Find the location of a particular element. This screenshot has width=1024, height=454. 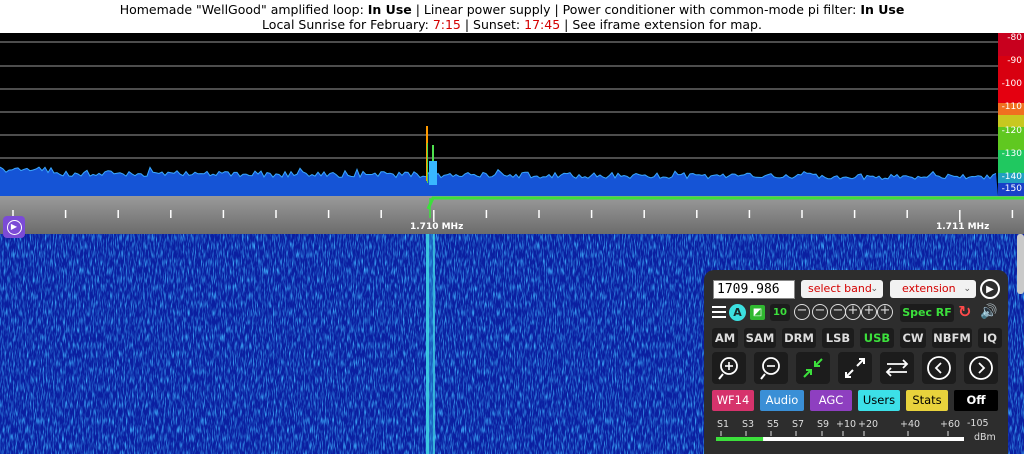

zoom-to-band-button is located at coordinates (813, 368).